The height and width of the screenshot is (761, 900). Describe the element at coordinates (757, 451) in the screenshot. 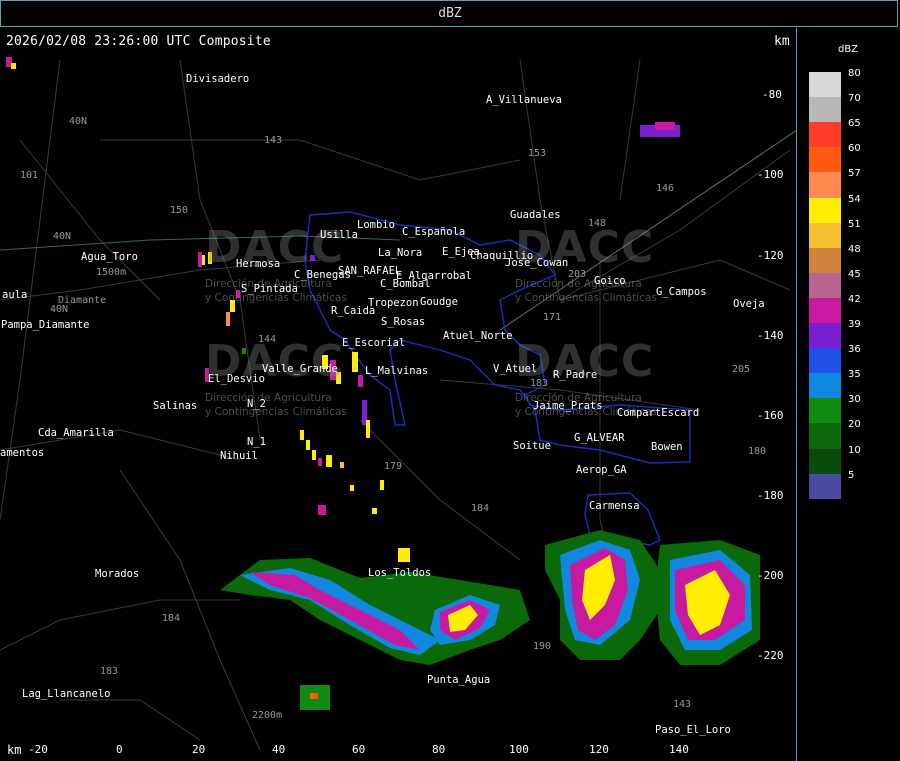

I see `route-number: 180` at that location.